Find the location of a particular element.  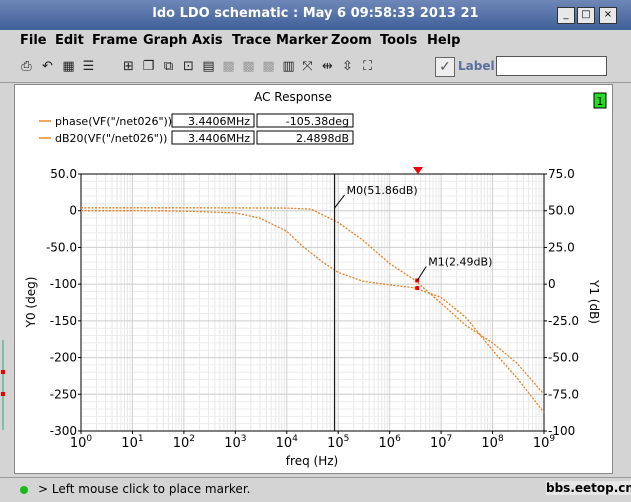

y-right-tick-label: -100 is located at coordinates (561, 431).